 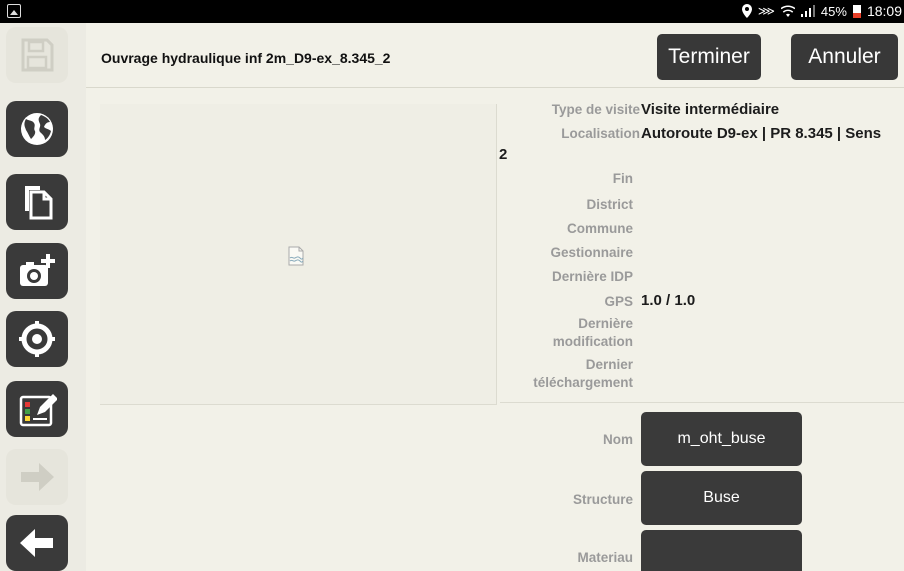 I want to click on commune-label: Commune, so click(x=599, y=228).